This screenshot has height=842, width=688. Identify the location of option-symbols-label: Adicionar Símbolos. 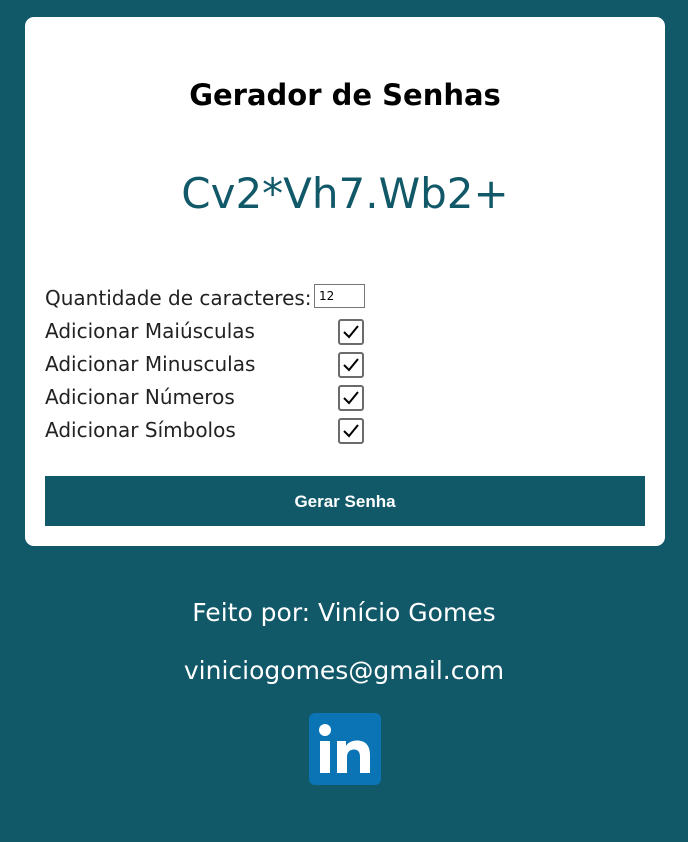
(140, 430).